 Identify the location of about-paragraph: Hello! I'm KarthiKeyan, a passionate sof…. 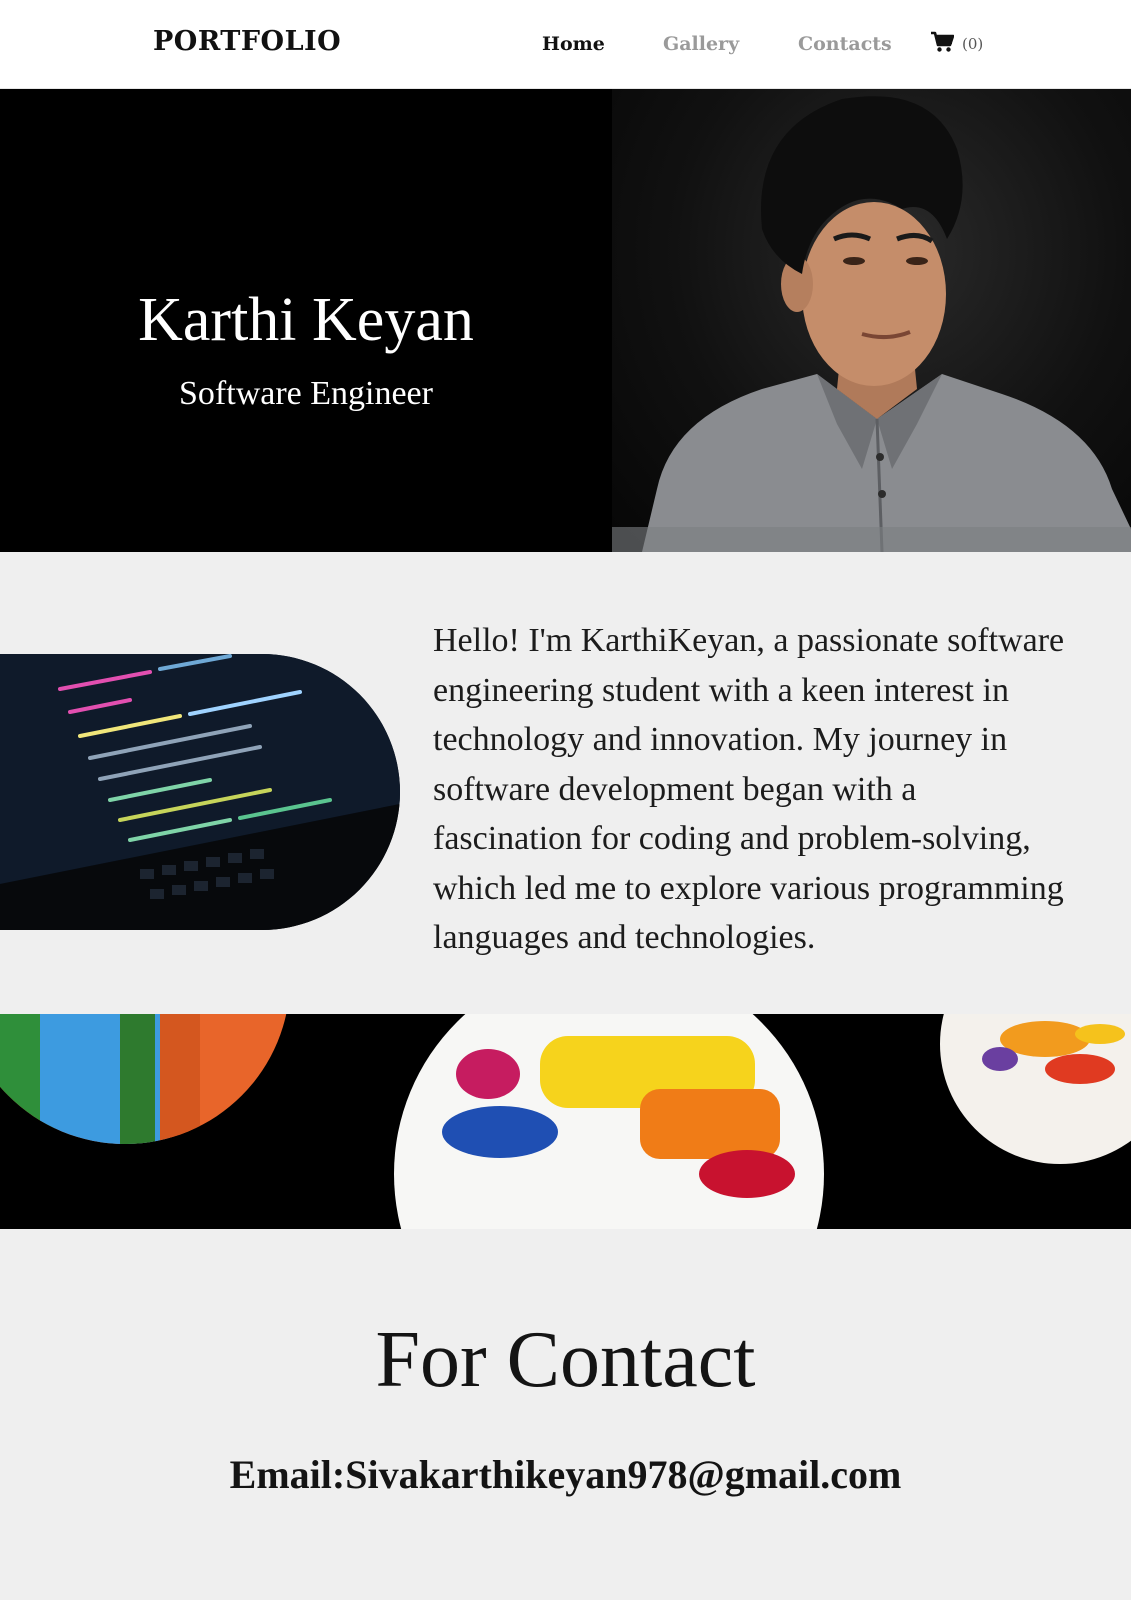
(782, 789).